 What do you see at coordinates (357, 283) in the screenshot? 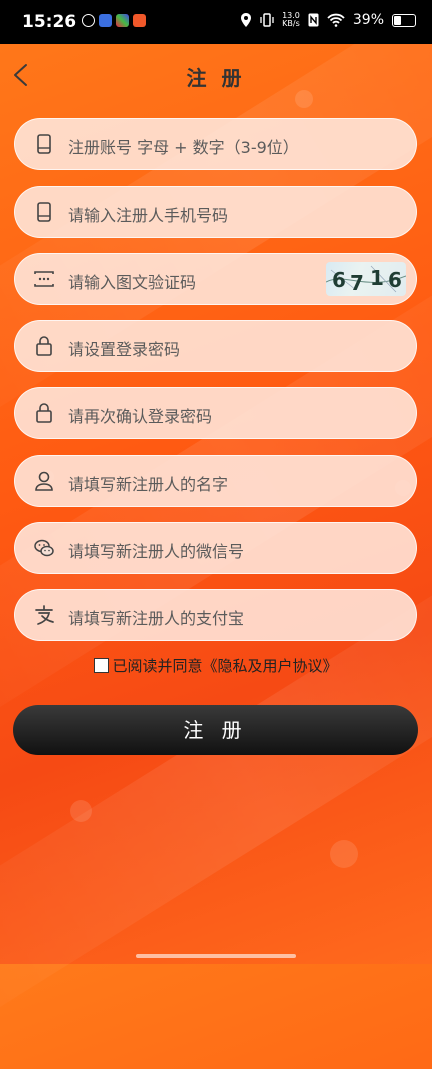
I see `captcha-digit: 7` at bounding box center [357, 283].